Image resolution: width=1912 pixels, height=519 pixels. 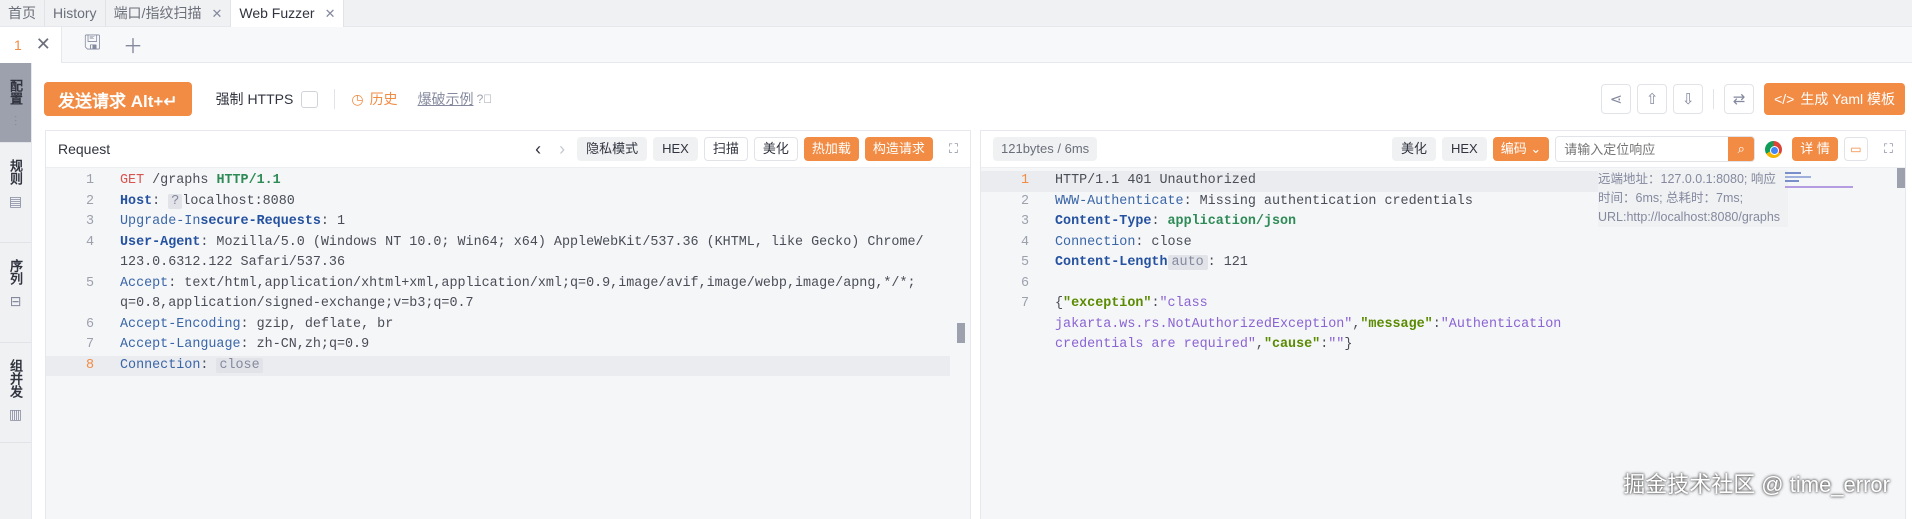 I want to click on sidebar-item-sequence: 序列 ⊟, so click(x=15, y=293).